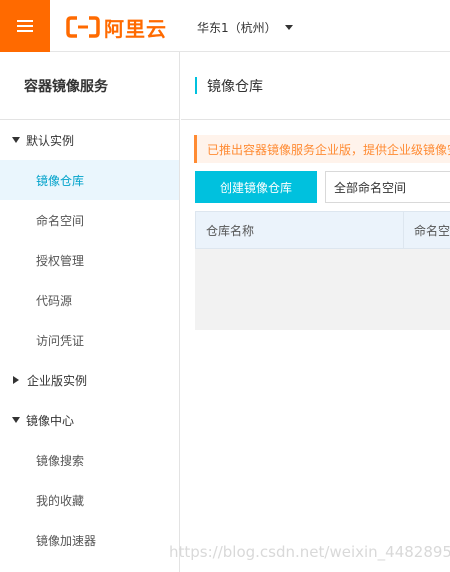 This screenshot has height=572, width=450. I want to click on sidebar-group-label: 镜像中心, so click(50, 420).